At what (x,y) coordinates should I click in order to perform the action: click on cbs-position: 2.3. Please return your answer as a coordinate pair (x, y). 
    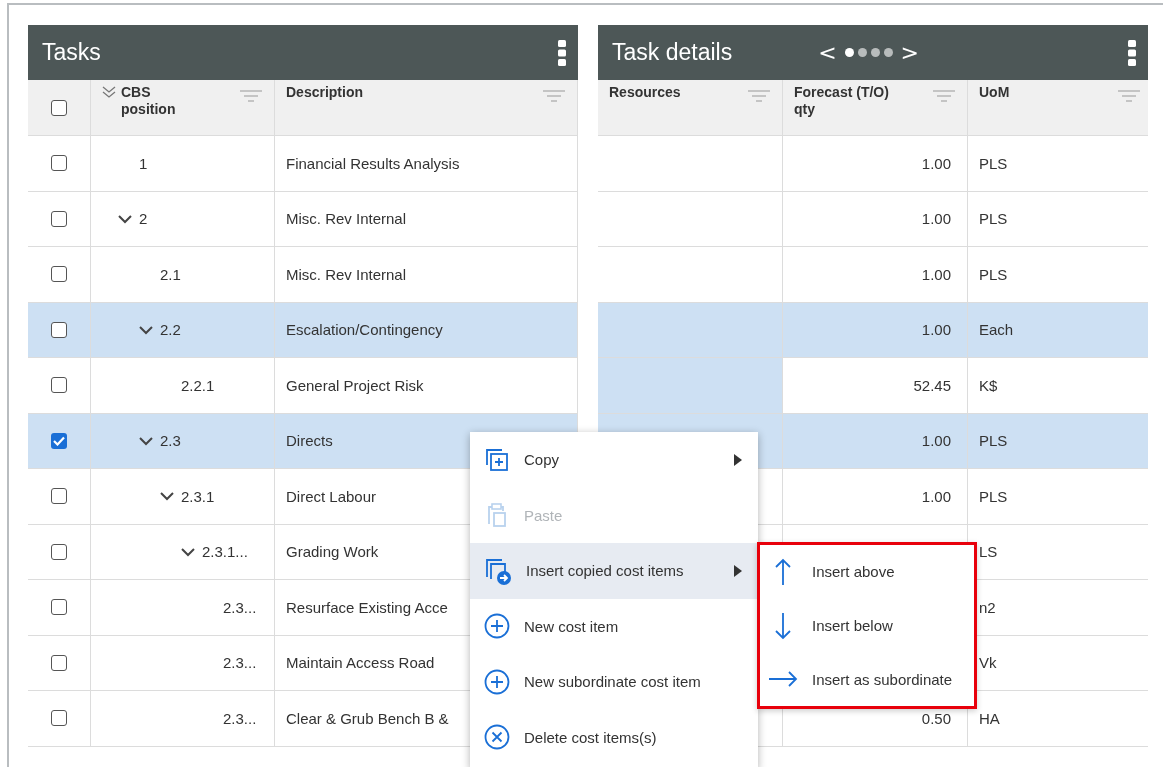
    Looking at the image, I should click on (170, 441).